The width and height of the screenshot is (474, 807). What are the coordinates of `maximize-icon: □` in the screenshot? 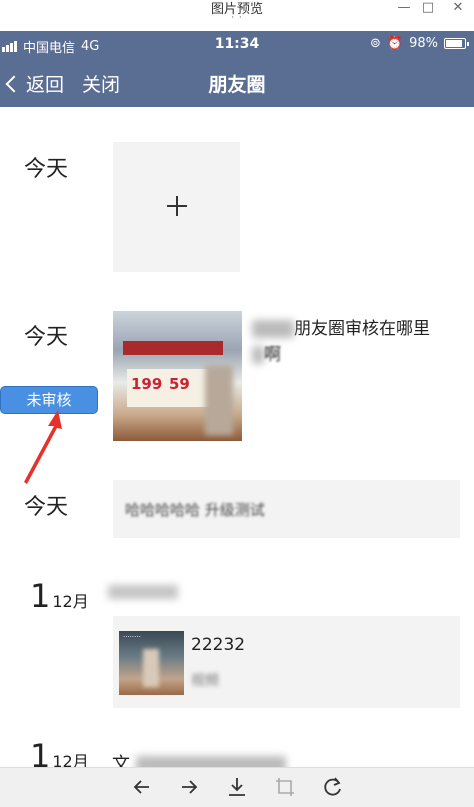 It's located at (428, 7).